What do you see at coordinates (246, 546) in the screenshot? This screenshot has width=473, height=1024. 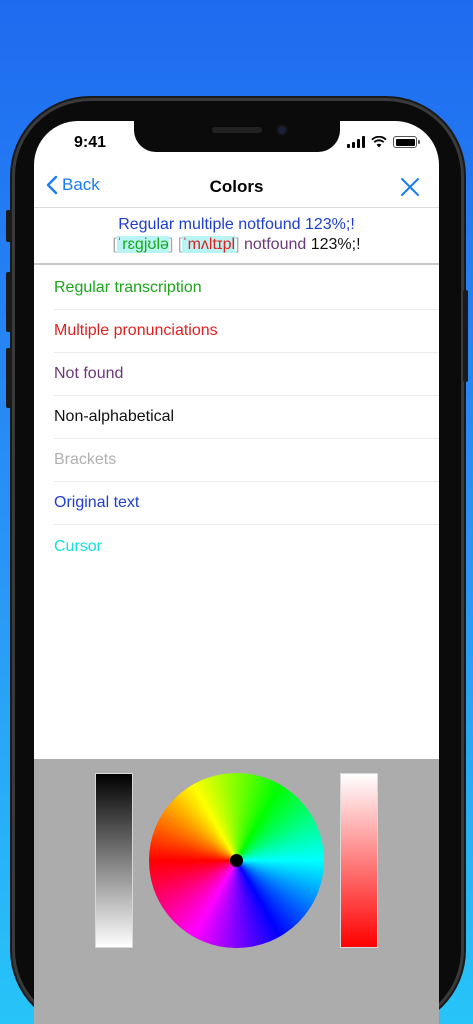 I see `list-item-cursor: Cursor` at bounding box center [246, 546].